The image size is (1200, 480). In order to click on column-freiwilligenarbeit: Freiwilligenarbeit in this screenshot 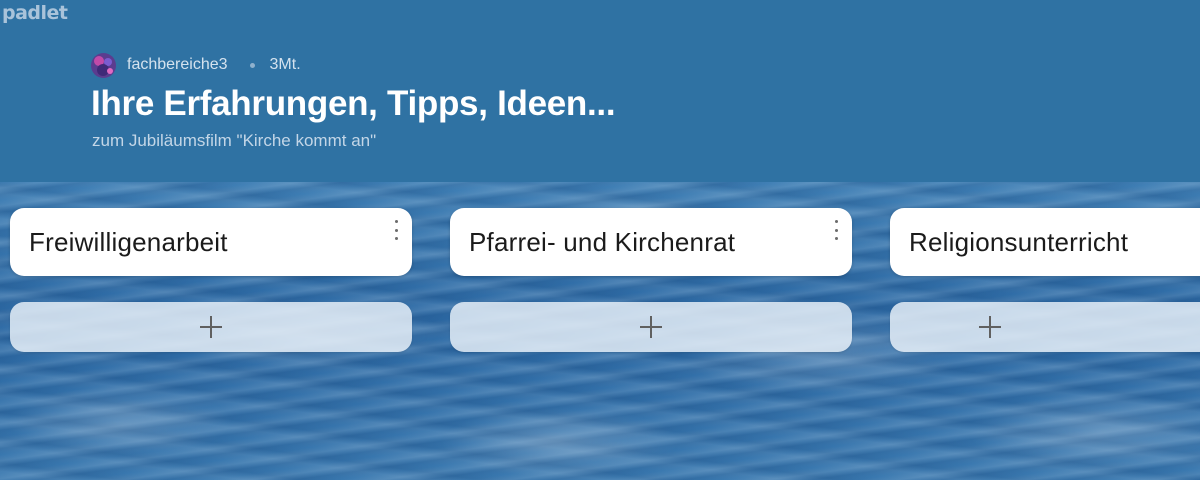, I will do `click(211, 280)`.